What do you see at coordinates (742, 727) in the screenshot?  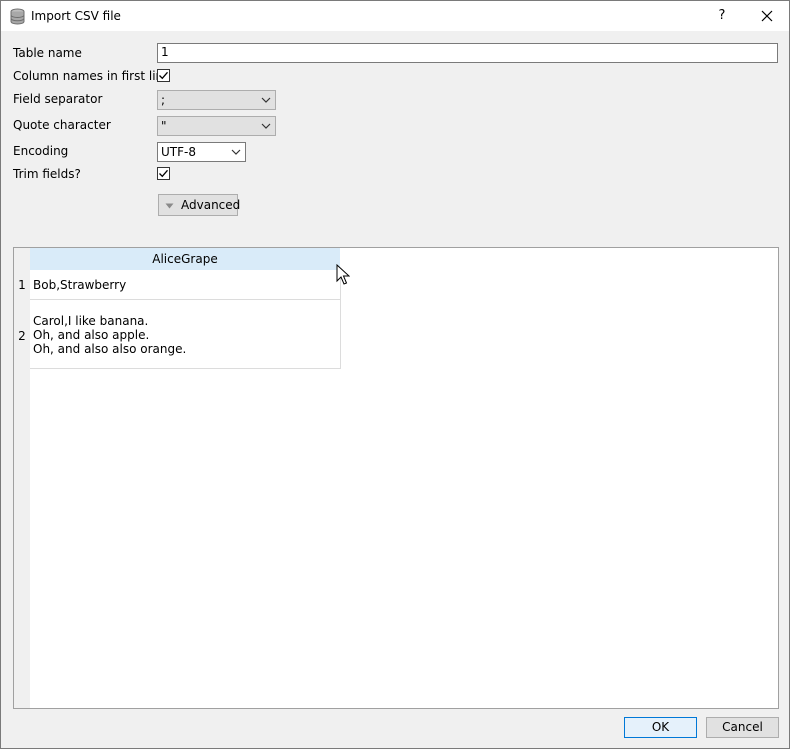 I see `cancel-button: Cancel` at bounding box center [742, 727].